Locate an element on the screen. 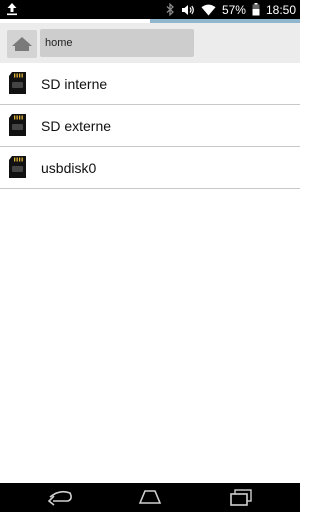  home-icon is located at coordinates (22, 44).